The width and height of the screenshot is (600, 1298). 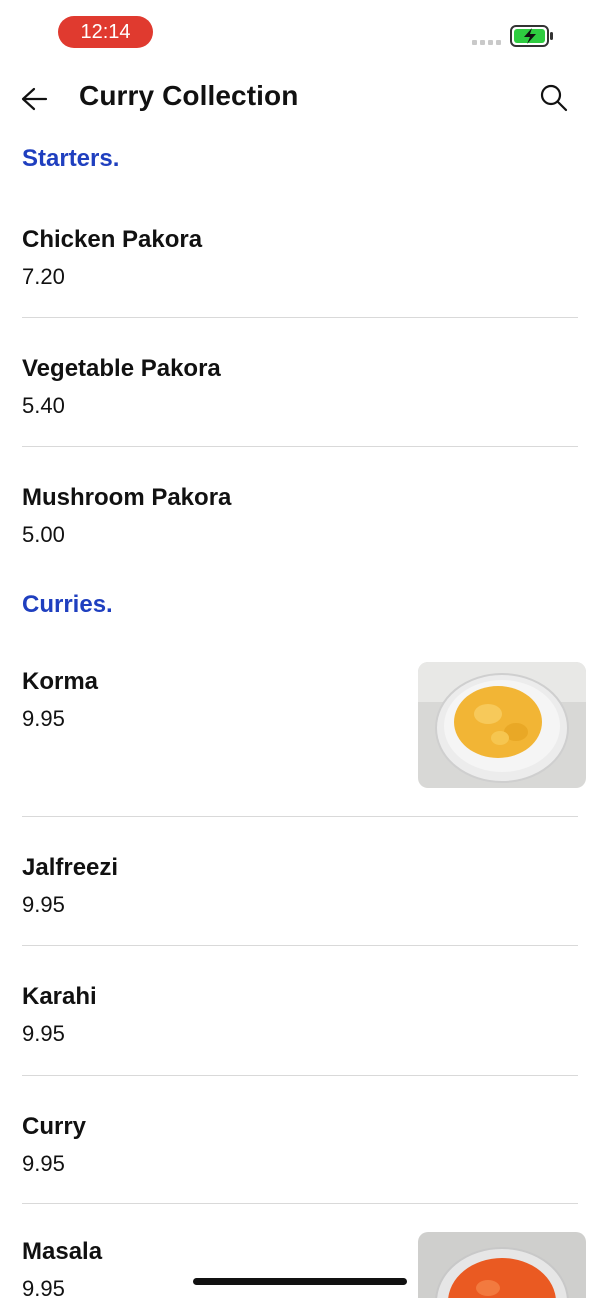 What do you see at coordinates (59, 996) in the screenshot?
I see `item-name: Karahi` at bounding box center [59, 996].